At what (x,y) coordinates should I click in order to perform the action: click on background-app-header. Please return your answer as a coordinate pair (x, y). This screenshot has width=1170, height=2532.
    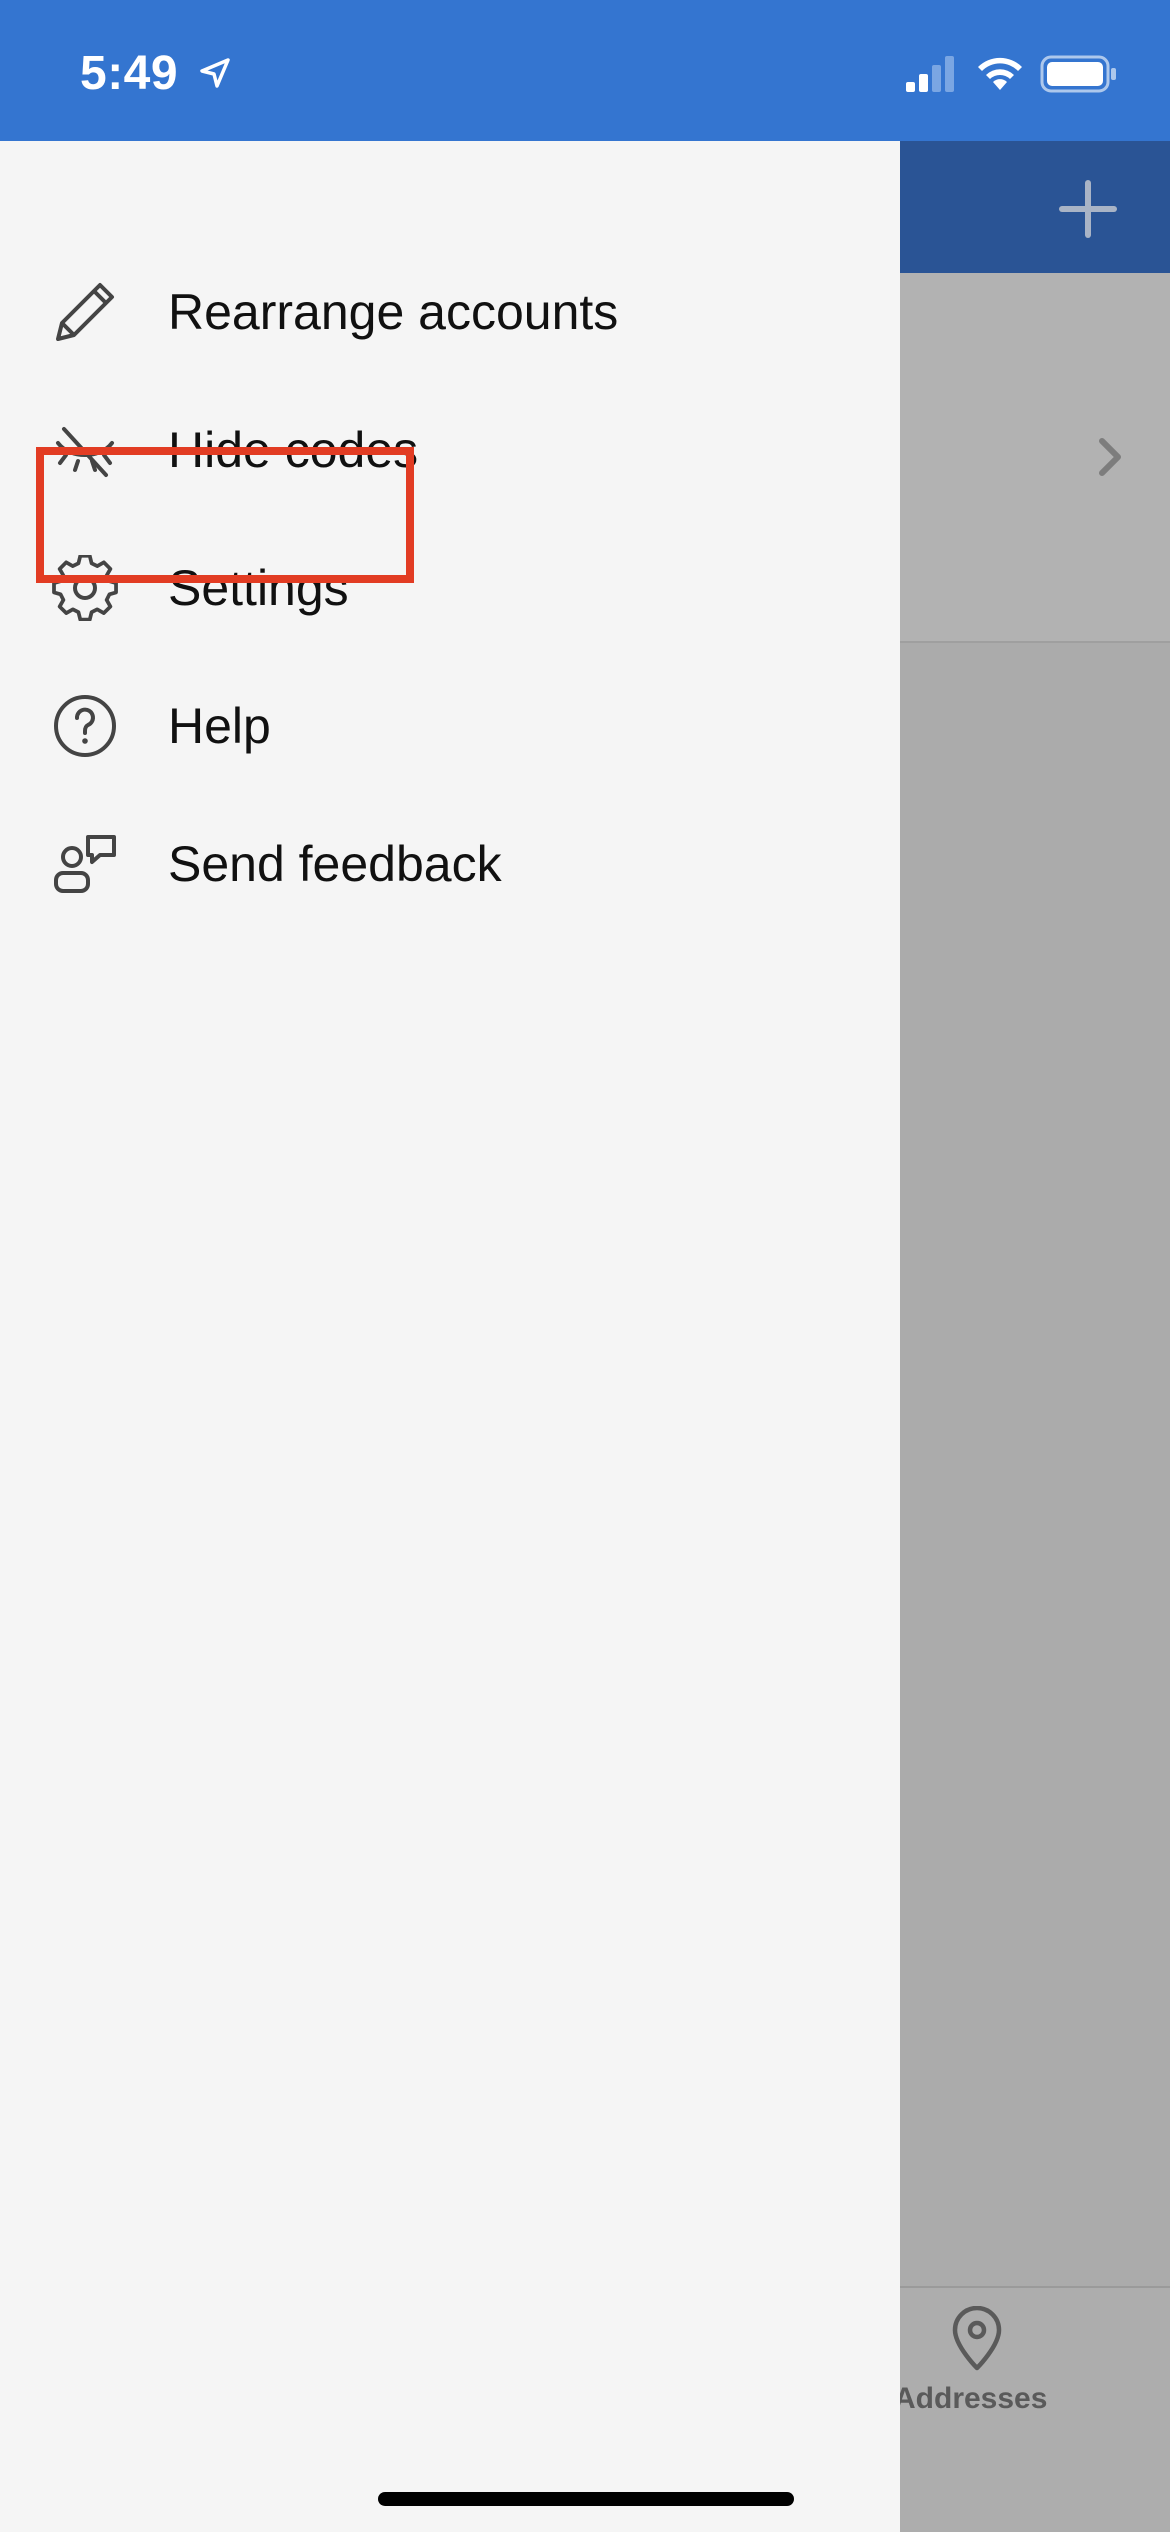
    Looking at the image, I should click on (1035, 207).